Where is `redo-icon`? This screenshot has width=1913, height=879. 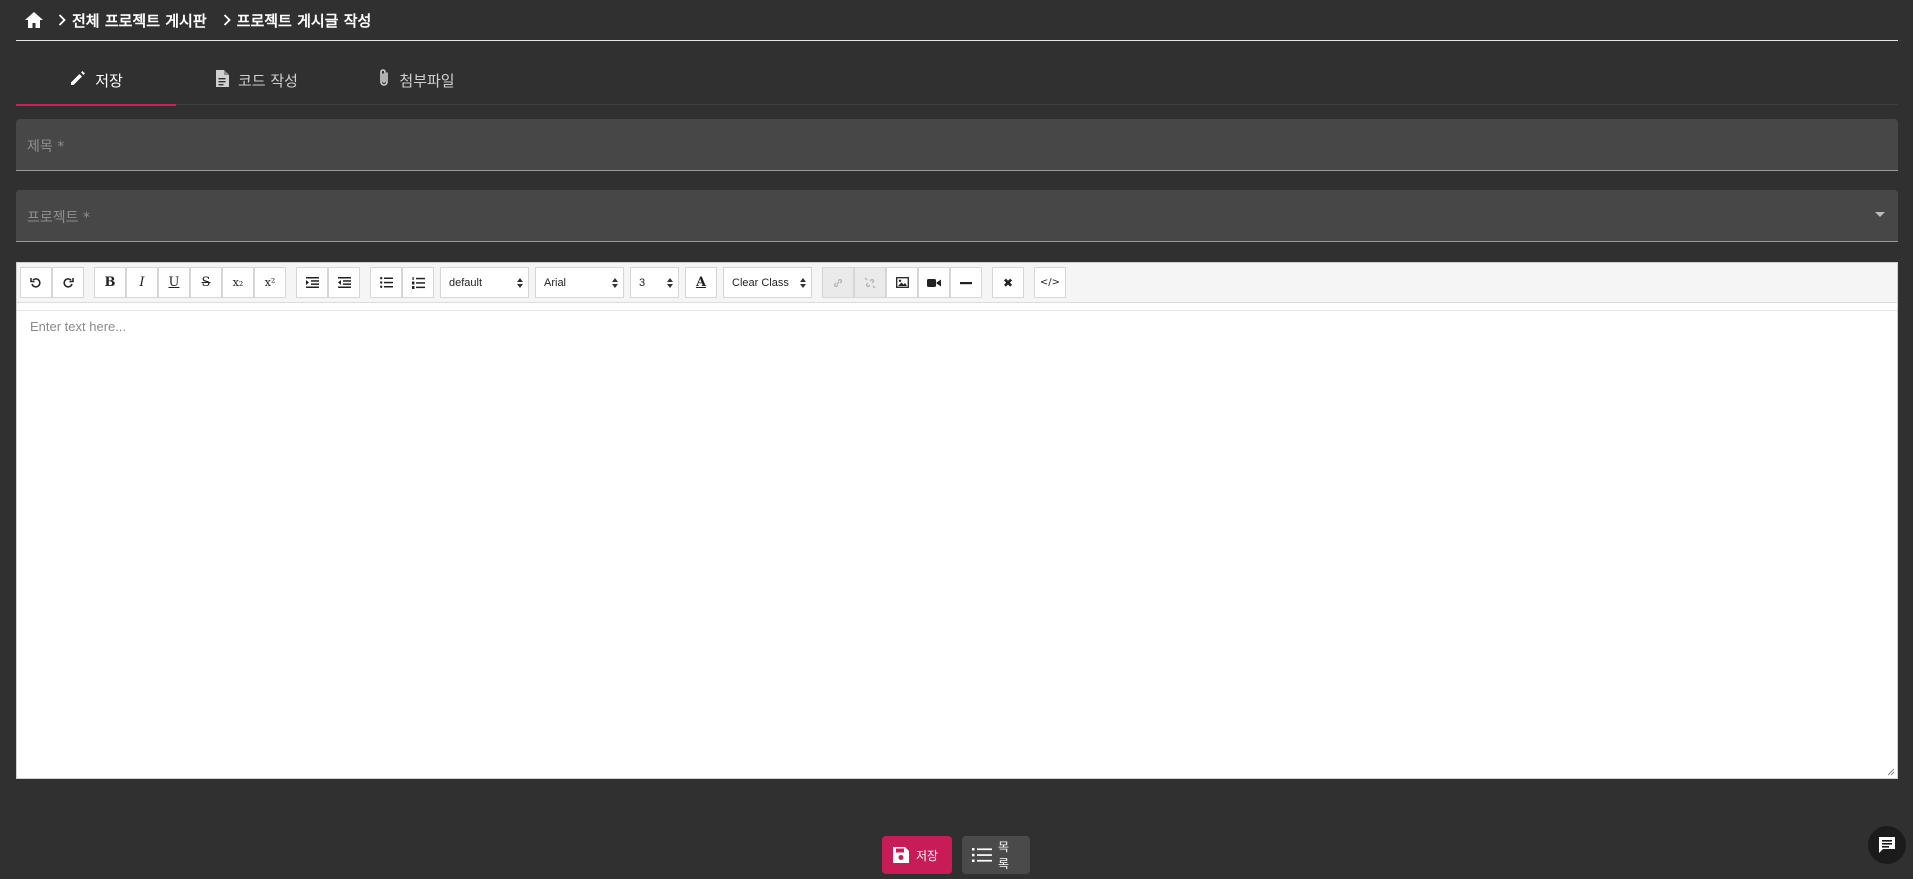 redo-icon is located at coordinates (68, 282).